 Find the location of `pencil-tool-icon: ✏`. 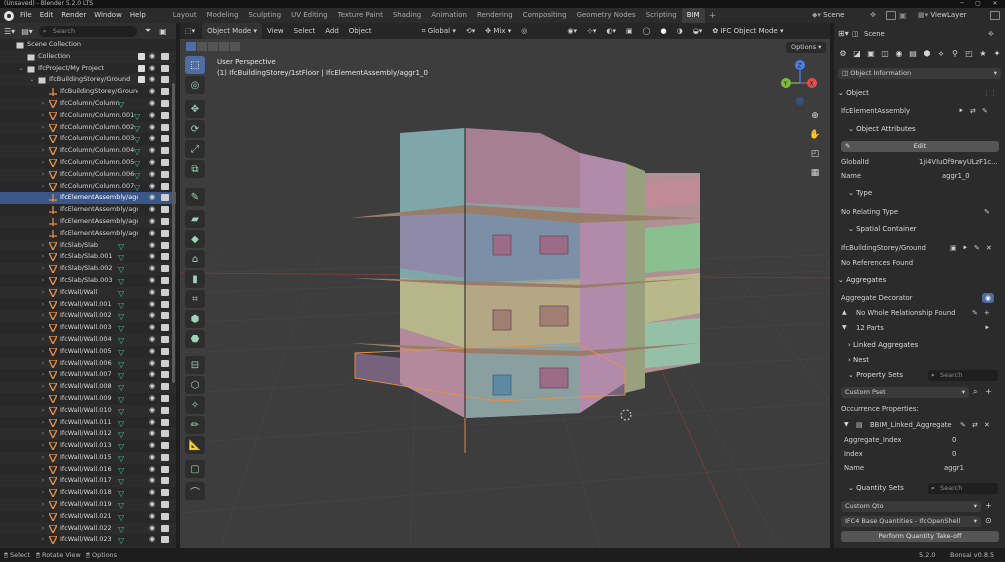

pencil-tool-icon: ✏ is located at coordinates (195, 425).